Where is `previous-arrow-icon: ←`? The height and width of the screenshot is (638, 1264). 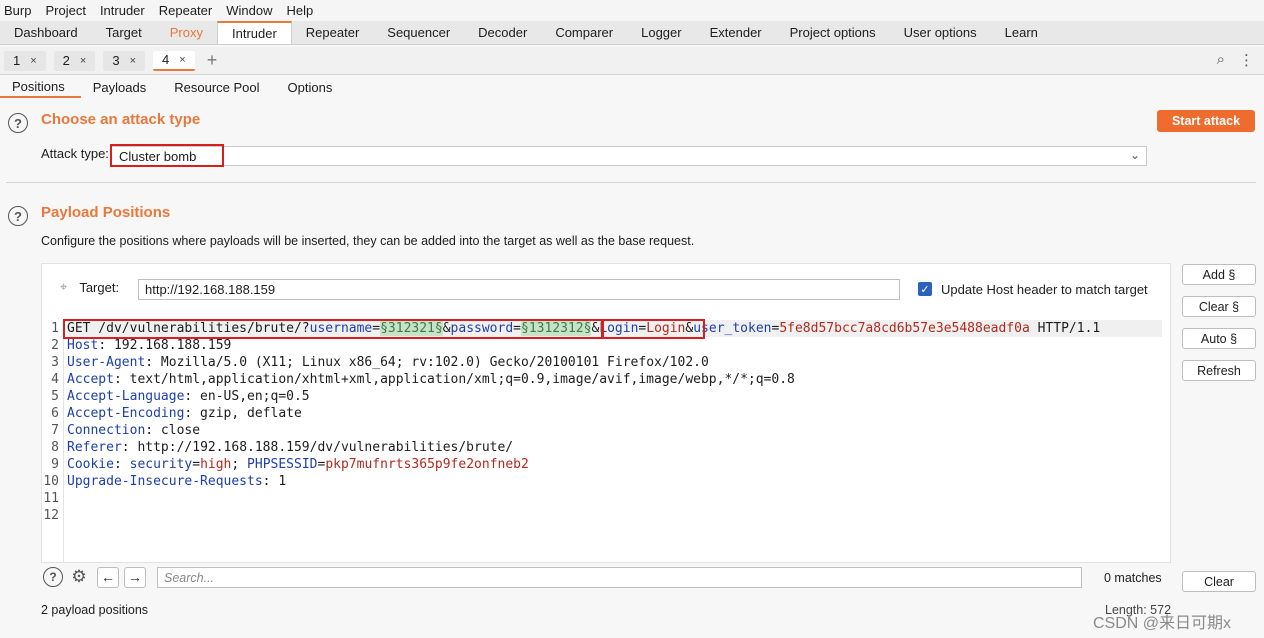
previous-arrow-icon: ← is located at coordinates (108, 577).